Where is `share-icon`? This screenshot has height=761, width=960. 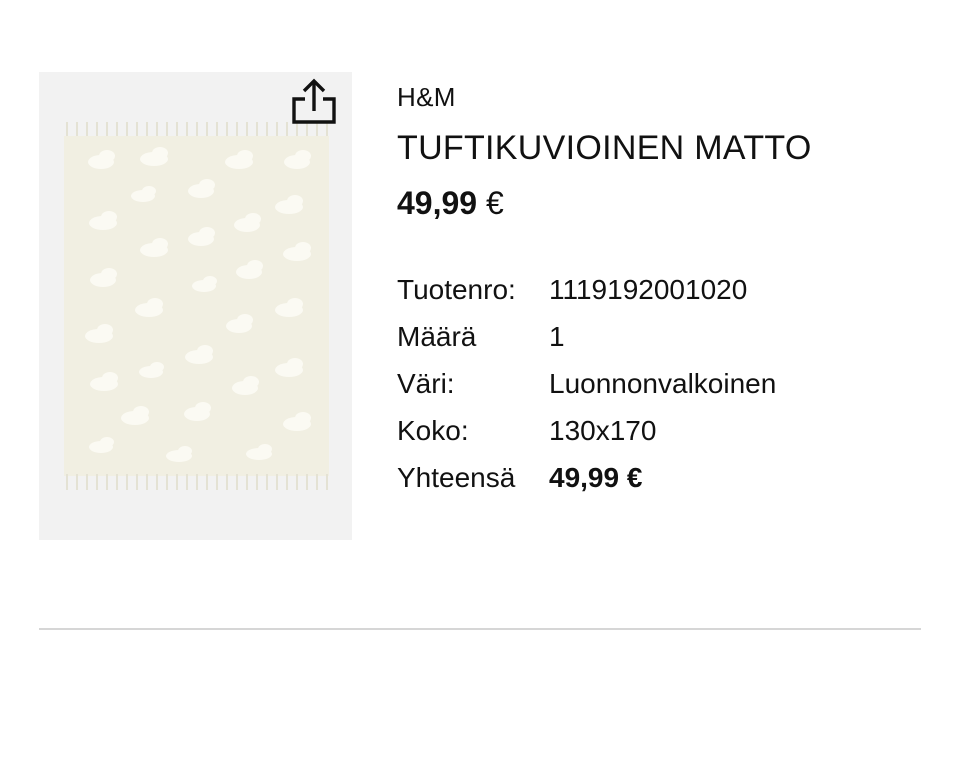
share-icon is located at coordinates (314, 101).